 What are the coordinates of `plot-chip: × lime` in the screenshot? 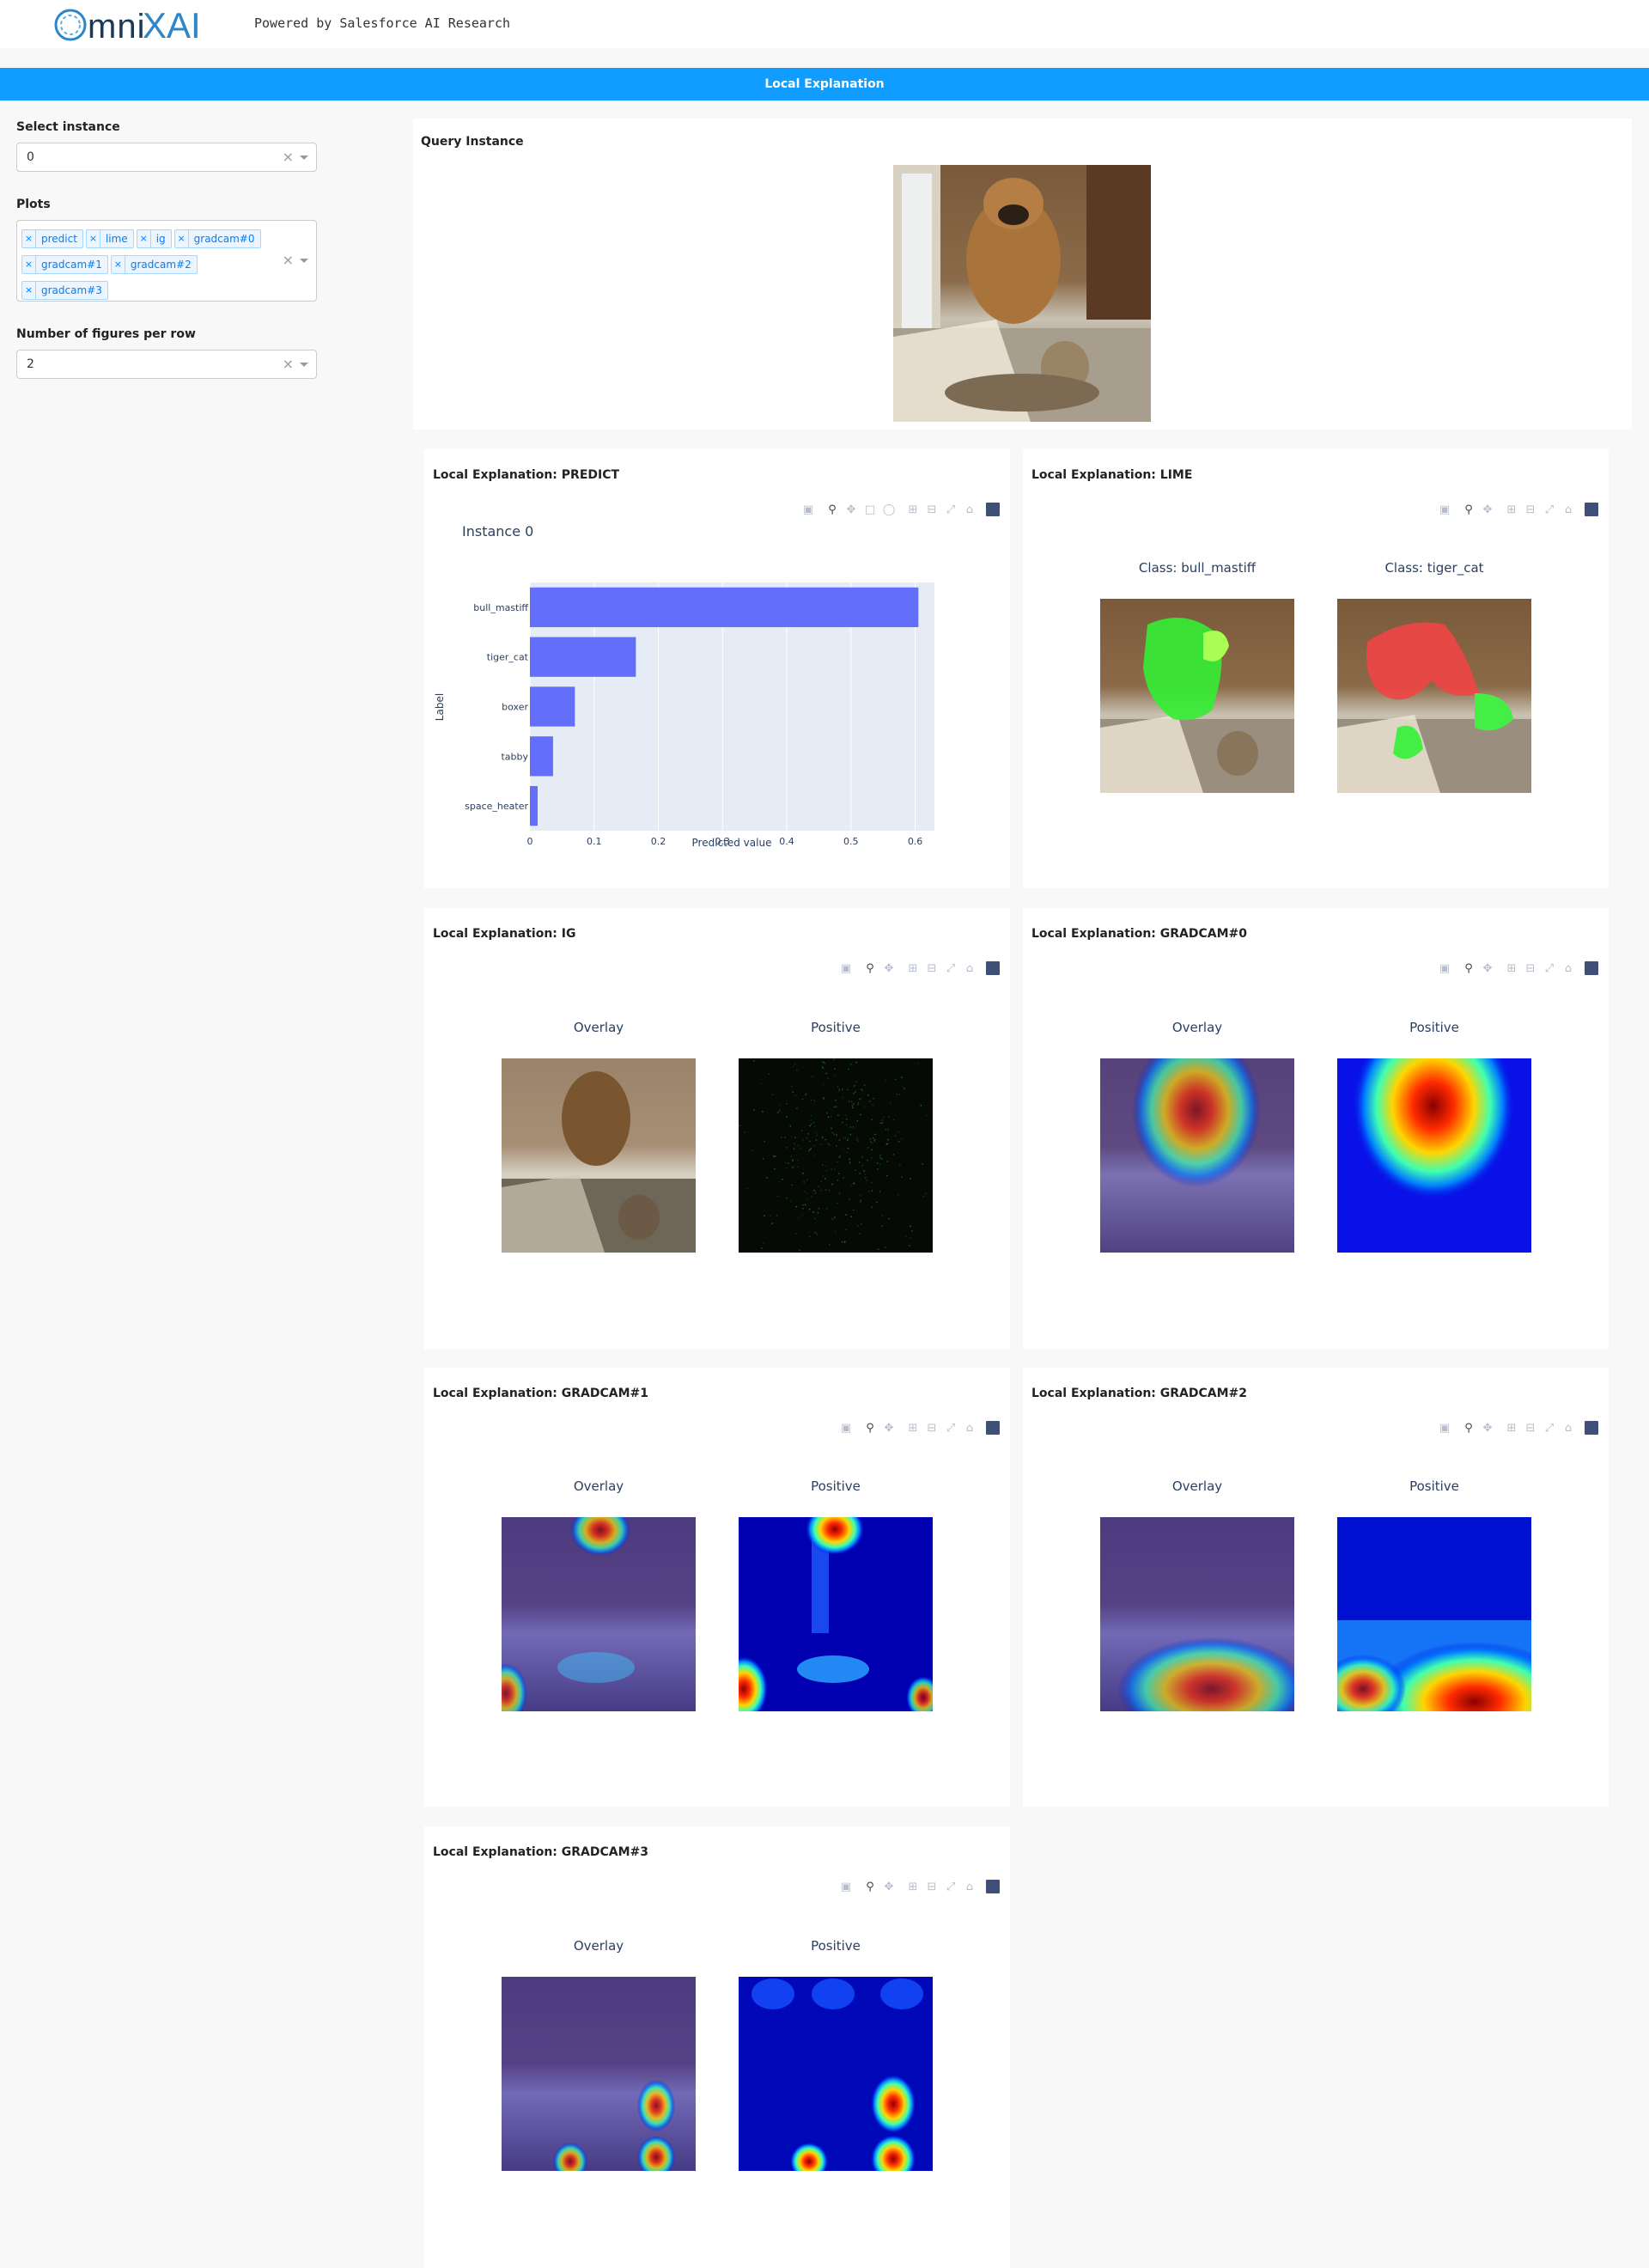 It's located at (110, 238).